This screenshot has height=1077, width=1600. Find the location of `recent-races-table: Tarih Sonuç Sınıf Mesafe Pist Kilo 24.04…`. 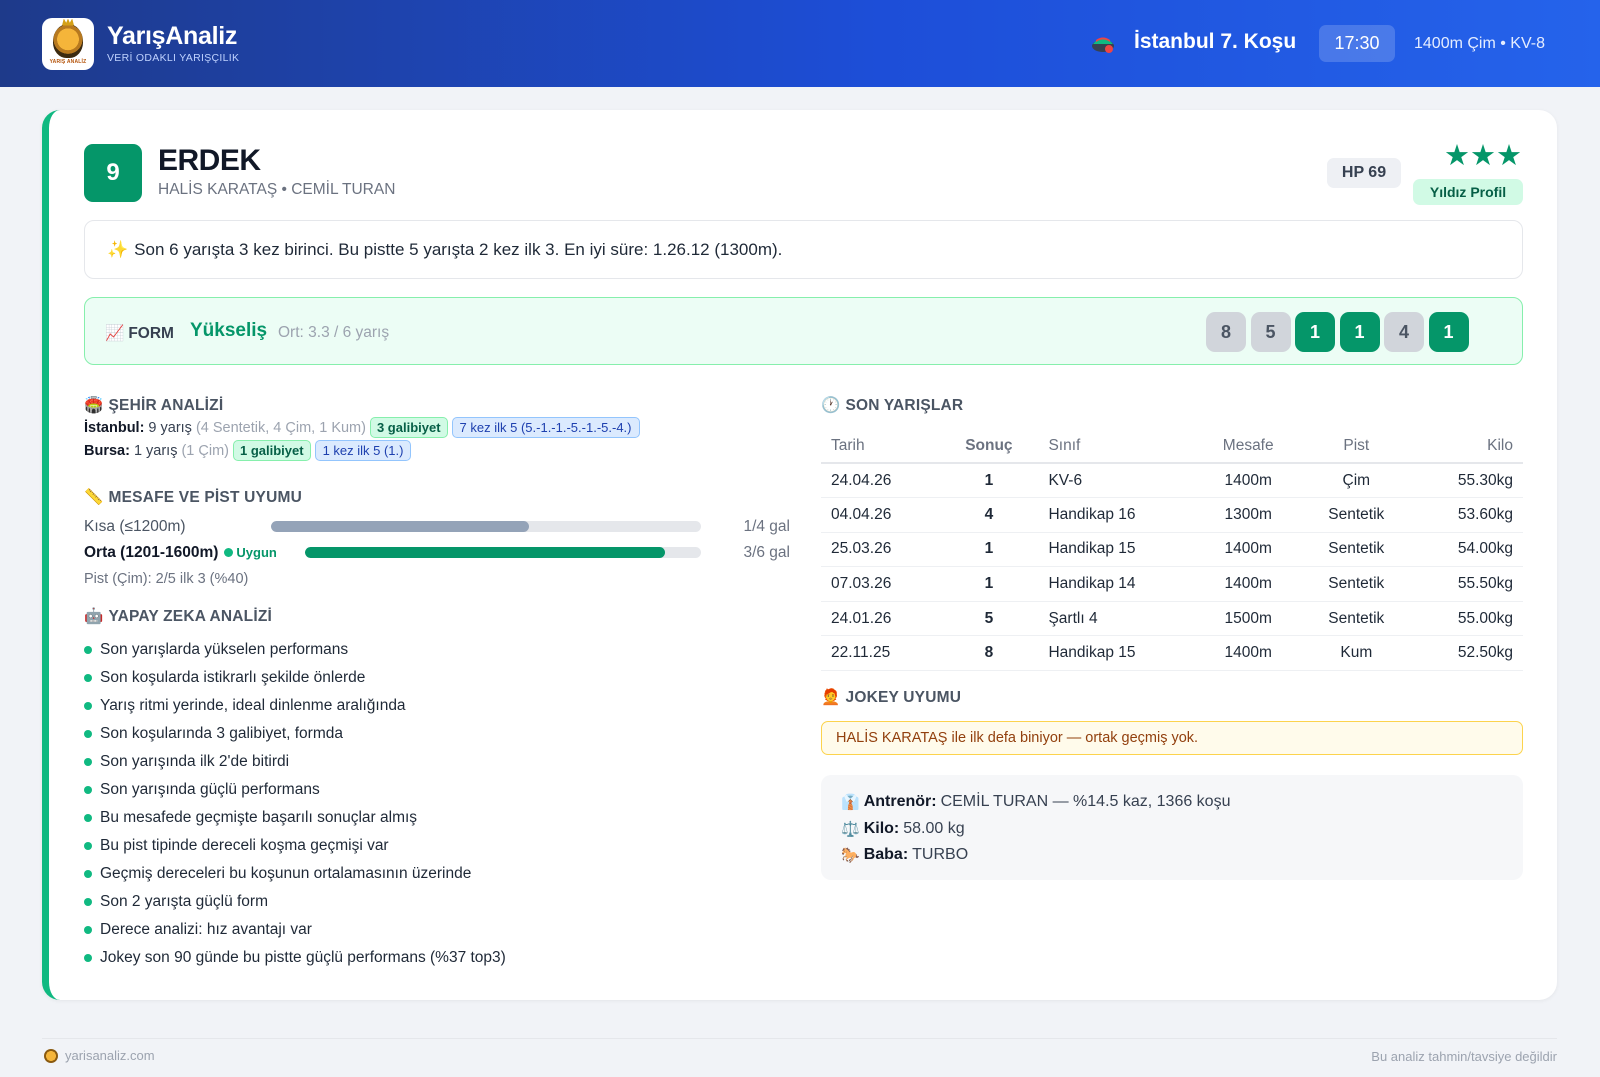

recent-races-table: Tarih Sonuç Sınıf Mesafe Pist Kilo 24.04… is located at coordinates (1172, 550).